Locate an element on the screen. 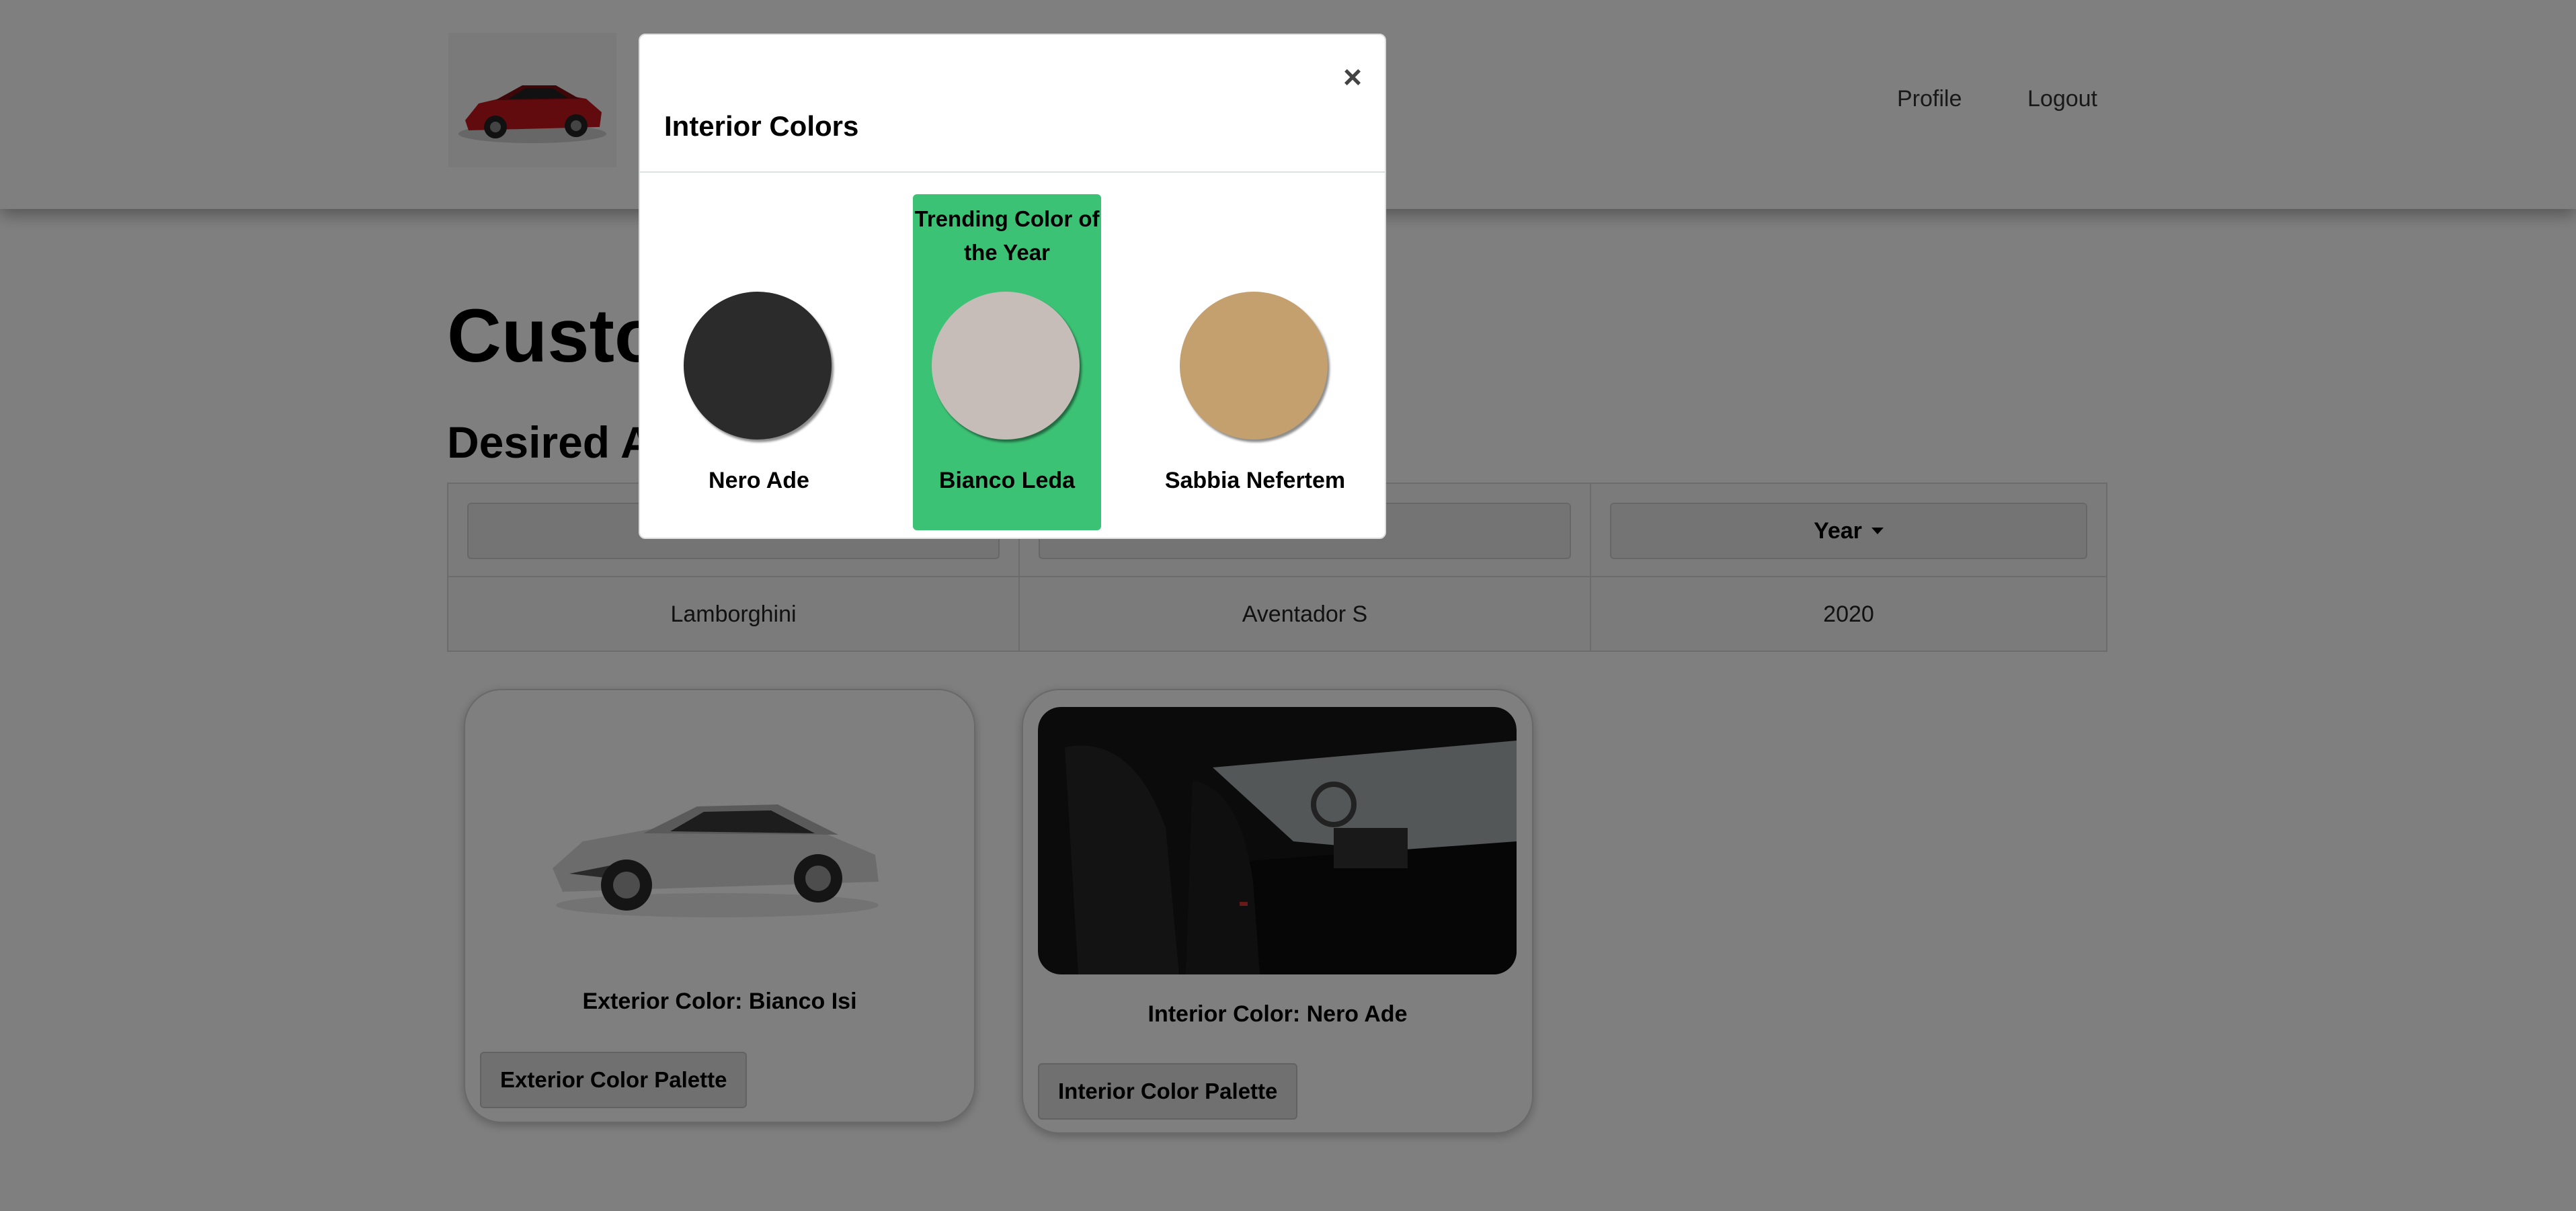  color-swatch-bianco-leda is located at coordinates (1006, 366).